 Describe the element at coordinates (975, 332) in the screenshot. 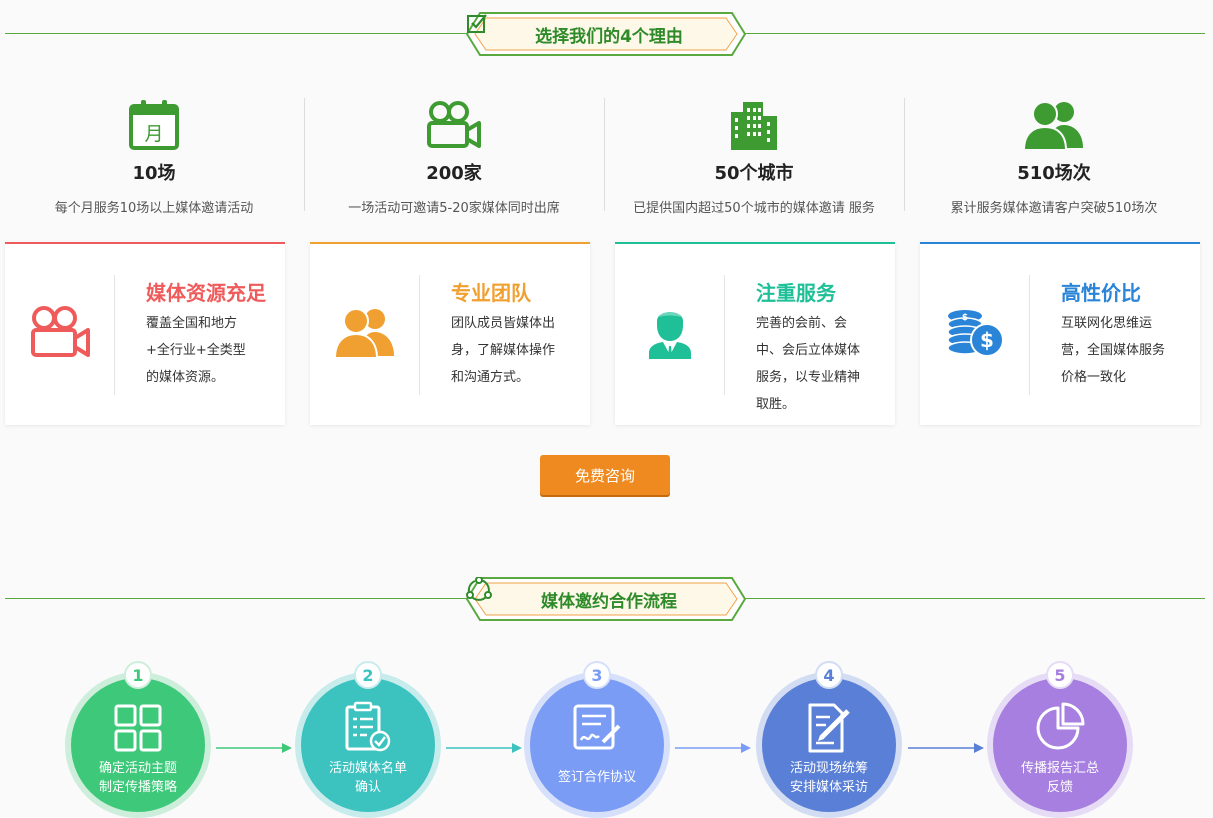

I see `coins-dollar-icon: $ $` at that location.